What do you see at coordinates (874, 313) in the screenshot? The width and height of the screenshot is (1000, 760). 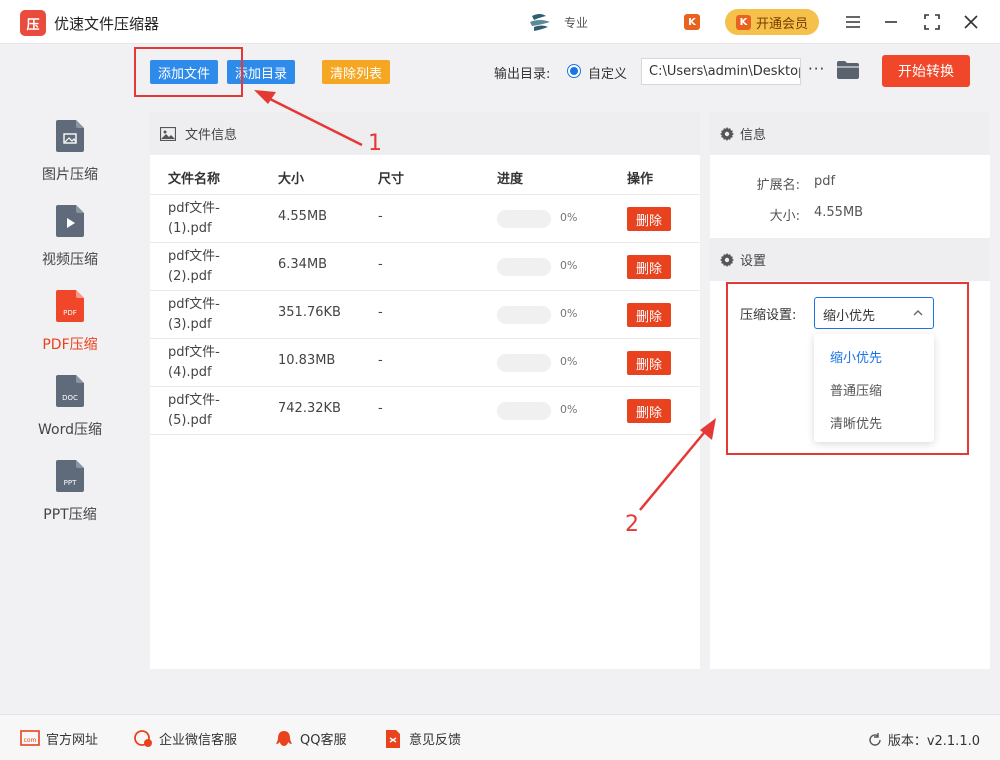 I see `compress-setting-select: 缩小优先` at bounding box center [874, 313].